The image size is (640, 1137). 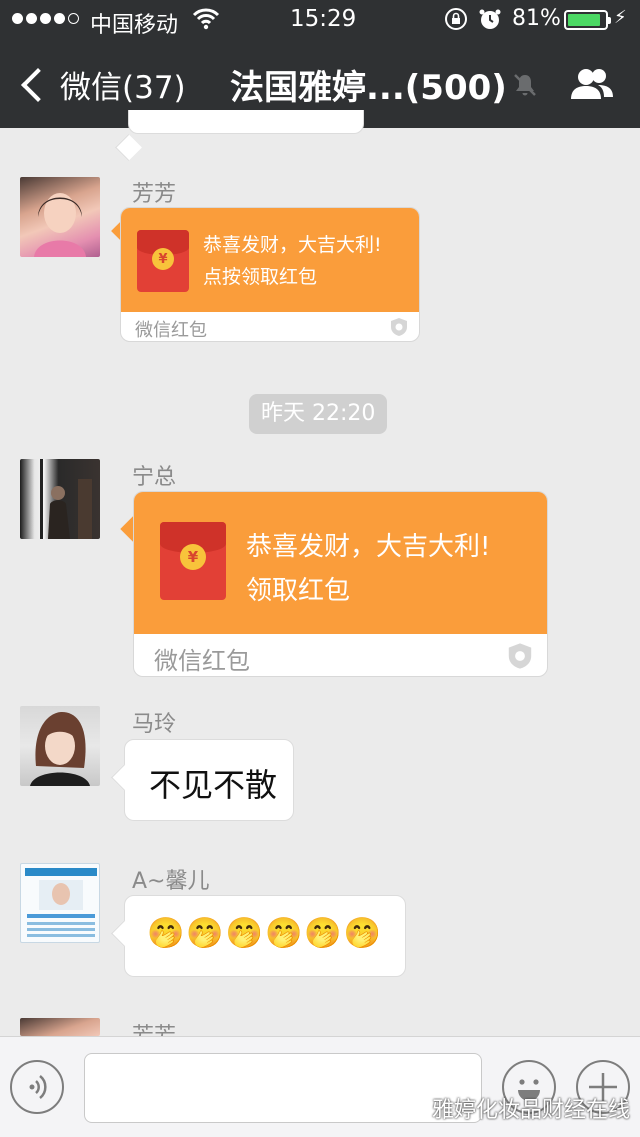 I want to click on back-button: 微信(37), so click(x=102, y=84).